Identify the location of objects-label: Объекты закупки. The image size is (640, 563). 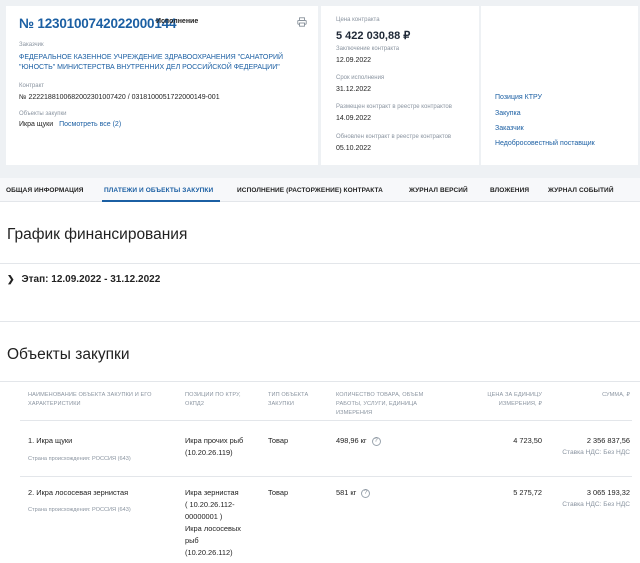
(43, 114).